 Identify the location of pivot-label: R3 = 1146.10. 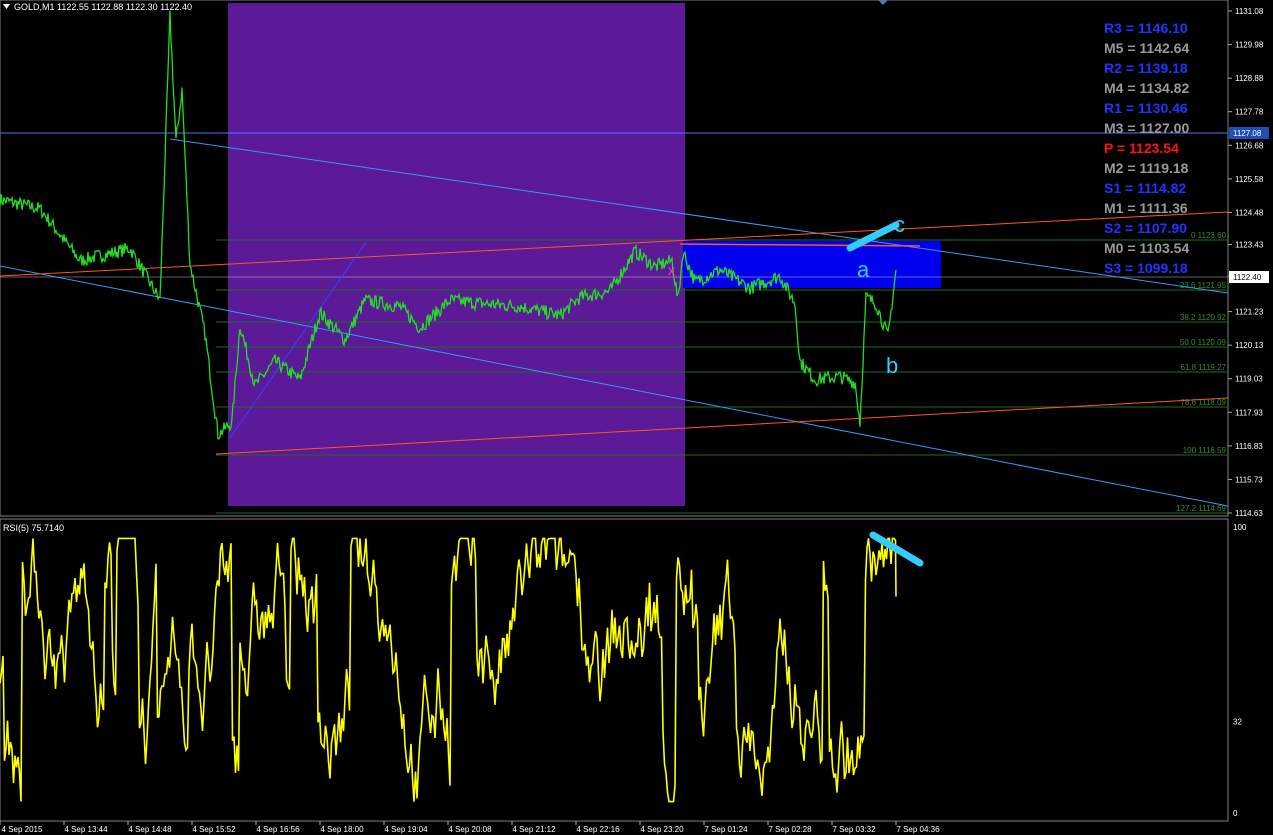
(1146, 28).